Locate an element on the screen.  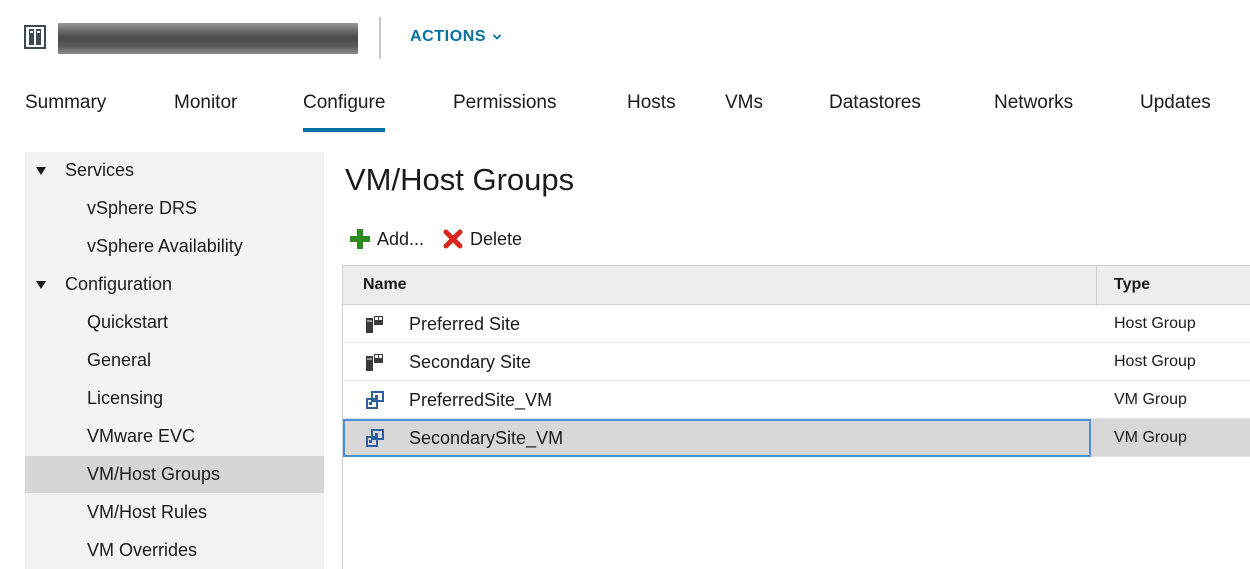
tab-datastores: Datastores is located at coordinates (875, 103).